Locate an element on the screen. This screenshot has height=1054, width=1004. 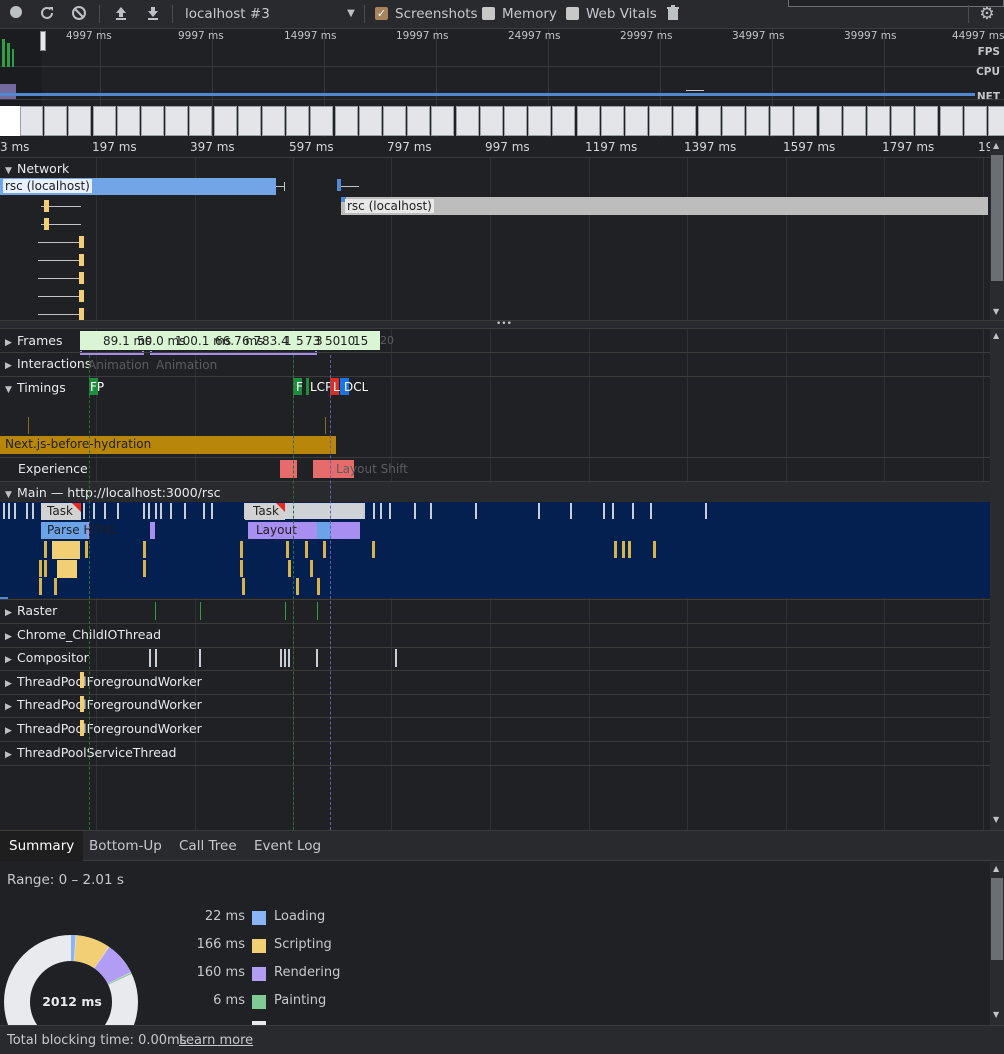
tab-event-log: Event Log is located at coordinates (287, 846).